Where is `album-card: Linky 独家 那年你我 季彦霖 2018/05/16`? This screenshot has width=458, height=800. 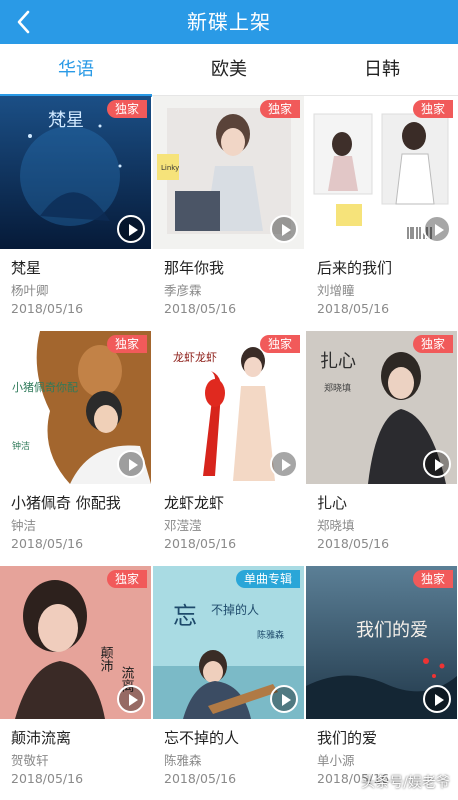
album-card: Linky 独家 那年你我 季彦霖 2018/05/16 is located at coordinates (228, 212).